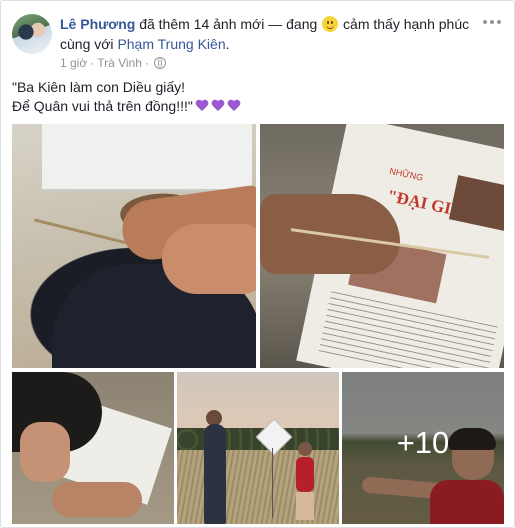 This screenshot has width=515, height=528. What do you see at coordinates (492, 22) in the screenshot?
I see `ellipsis-icon` at bounding box center [492, 22].